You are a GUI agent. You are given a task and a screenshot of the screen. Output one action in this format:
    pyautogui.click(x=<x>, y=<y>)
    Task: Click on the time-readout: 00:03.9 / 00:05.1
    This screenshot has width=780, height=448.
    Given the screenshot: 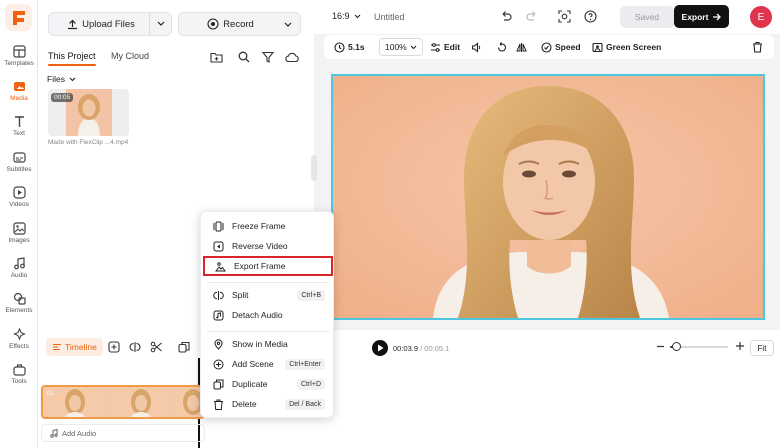 What is the action you would take?
    pyautogui.click(x=421, y=348)
    